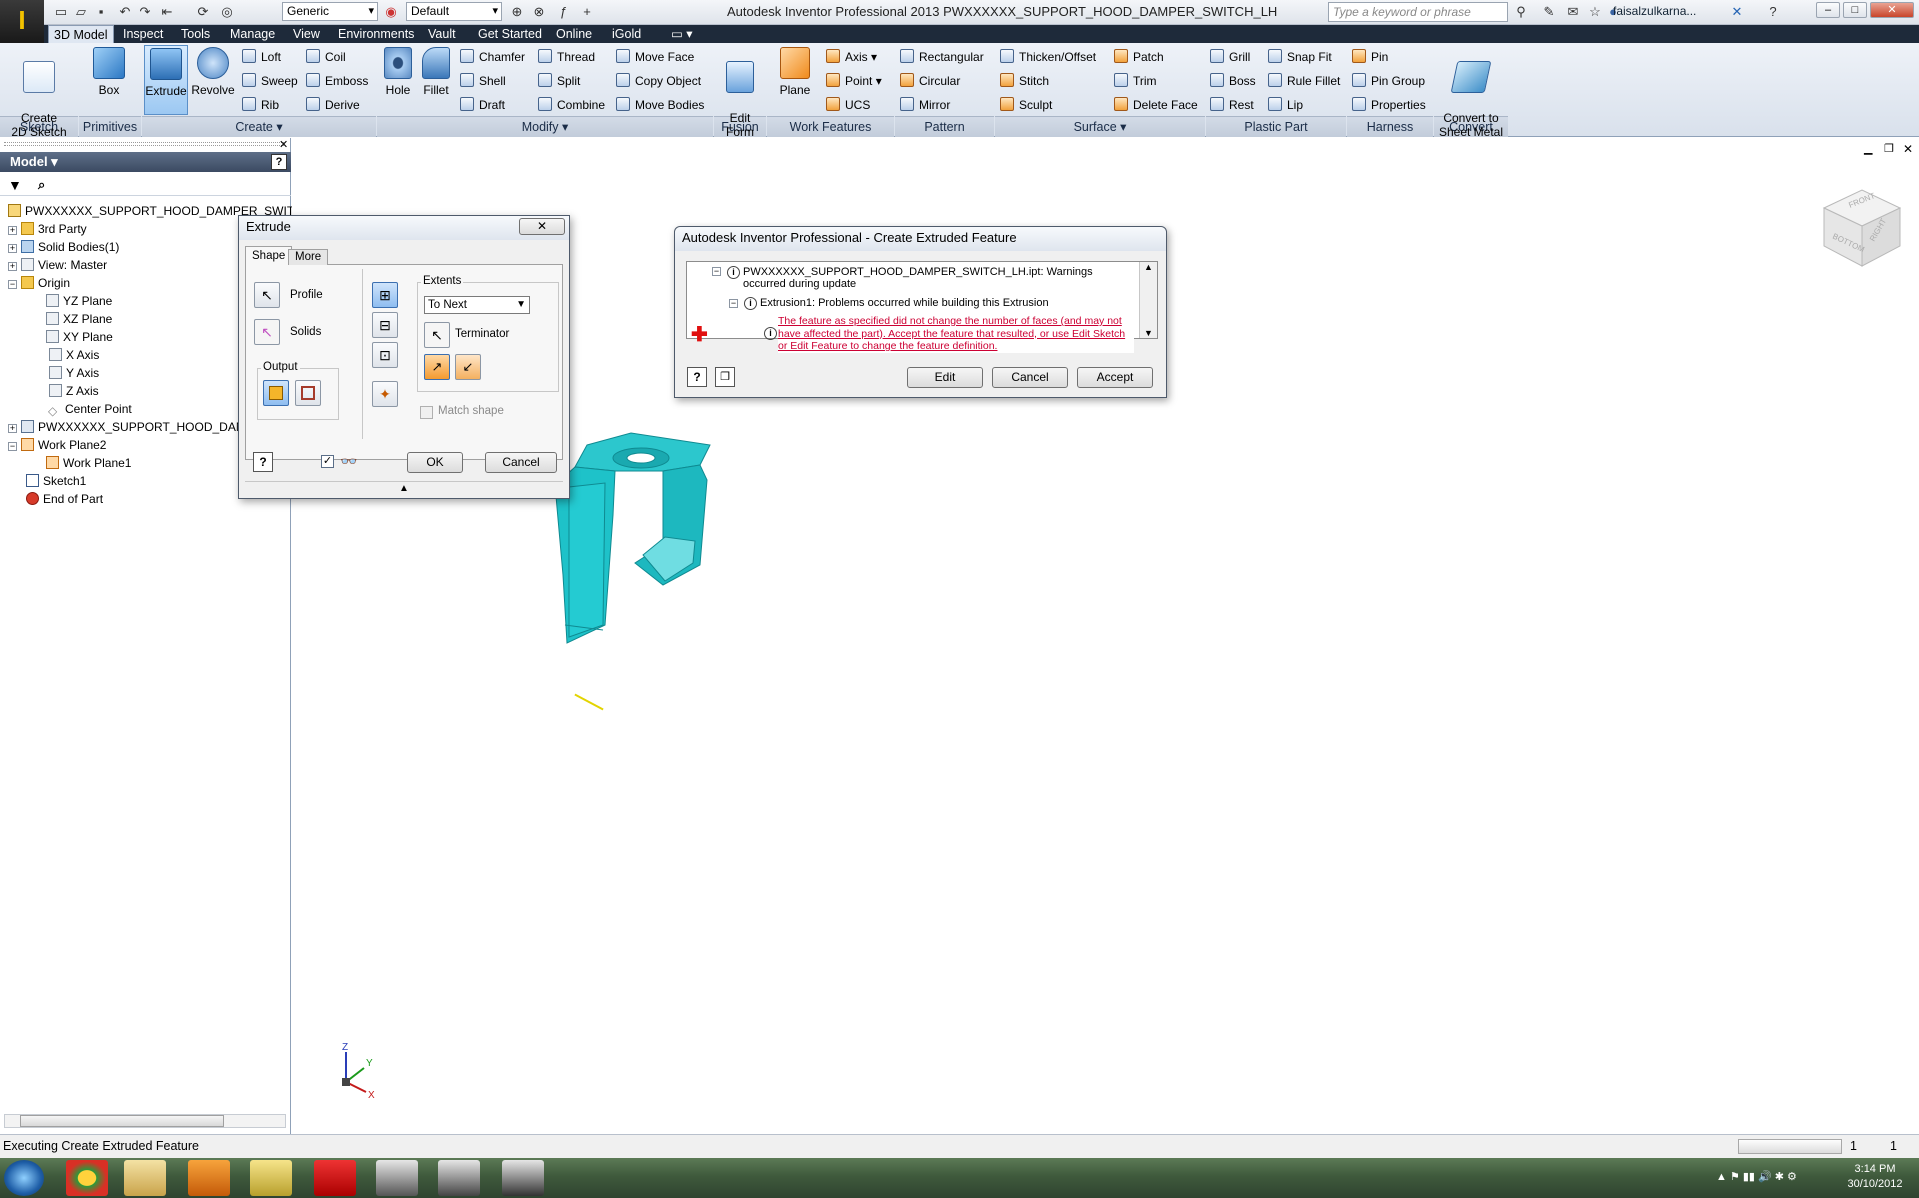 Image resolution: width=1919 pixels, height=1198 pixels. What do you see at coordinates (1230, 57) in the screenshot?
I see `grill-button: Grill` at bounding box center [1230, 57].